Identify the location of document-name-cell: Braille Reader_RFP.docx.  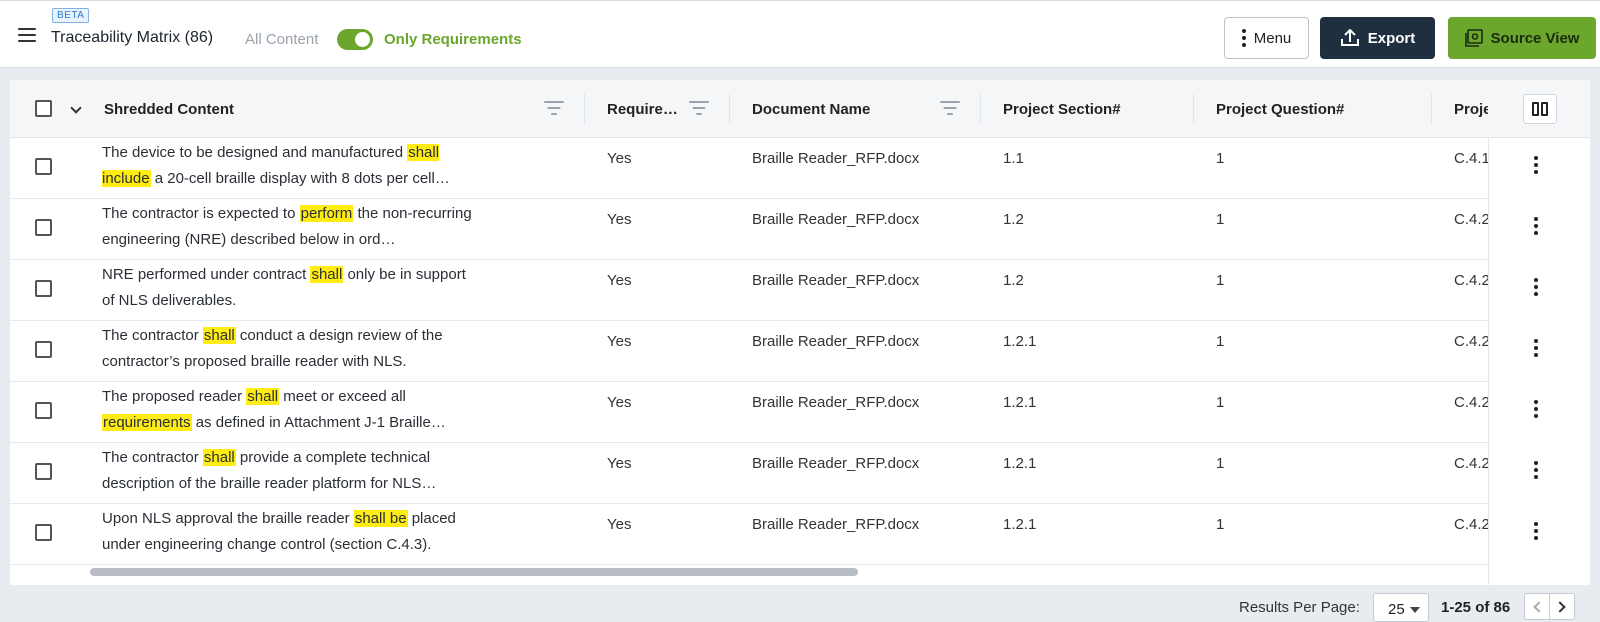
(836, 158).